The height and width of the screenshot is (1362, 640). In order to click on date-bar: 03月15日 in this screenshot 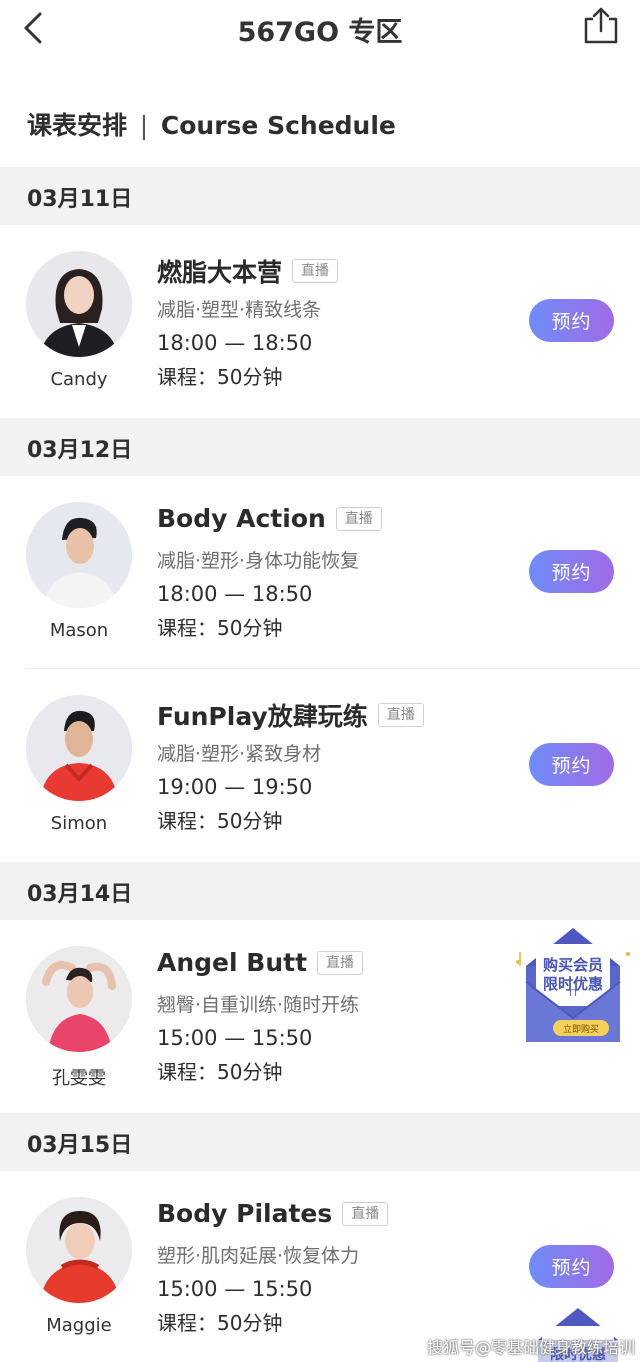, I will do `click(320, 1142)`.